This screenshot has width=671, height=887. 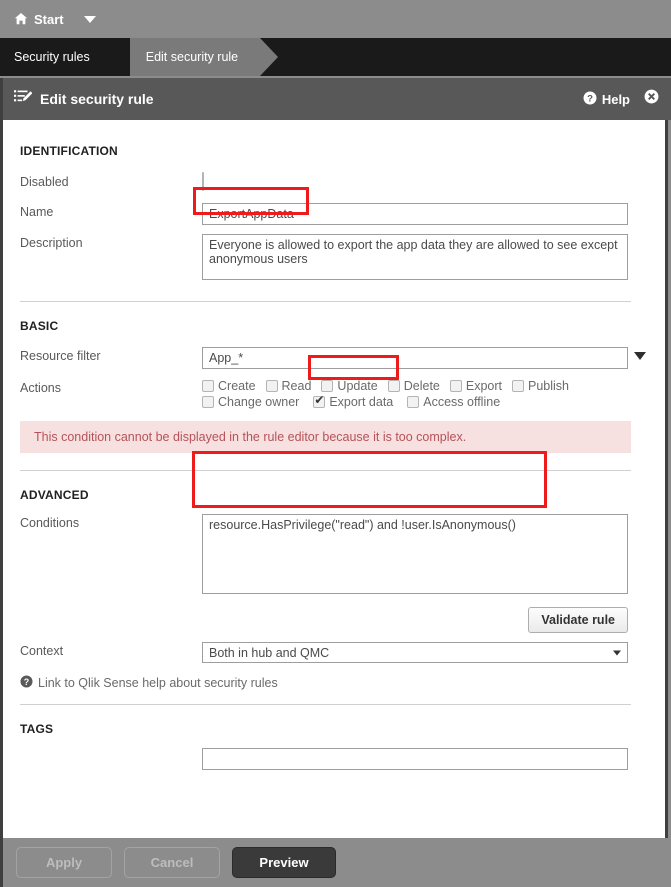 What do you see at coordinates (549, 386) in the screenshot?
I see `action-label: Publish` at bounding box center [549, 386].